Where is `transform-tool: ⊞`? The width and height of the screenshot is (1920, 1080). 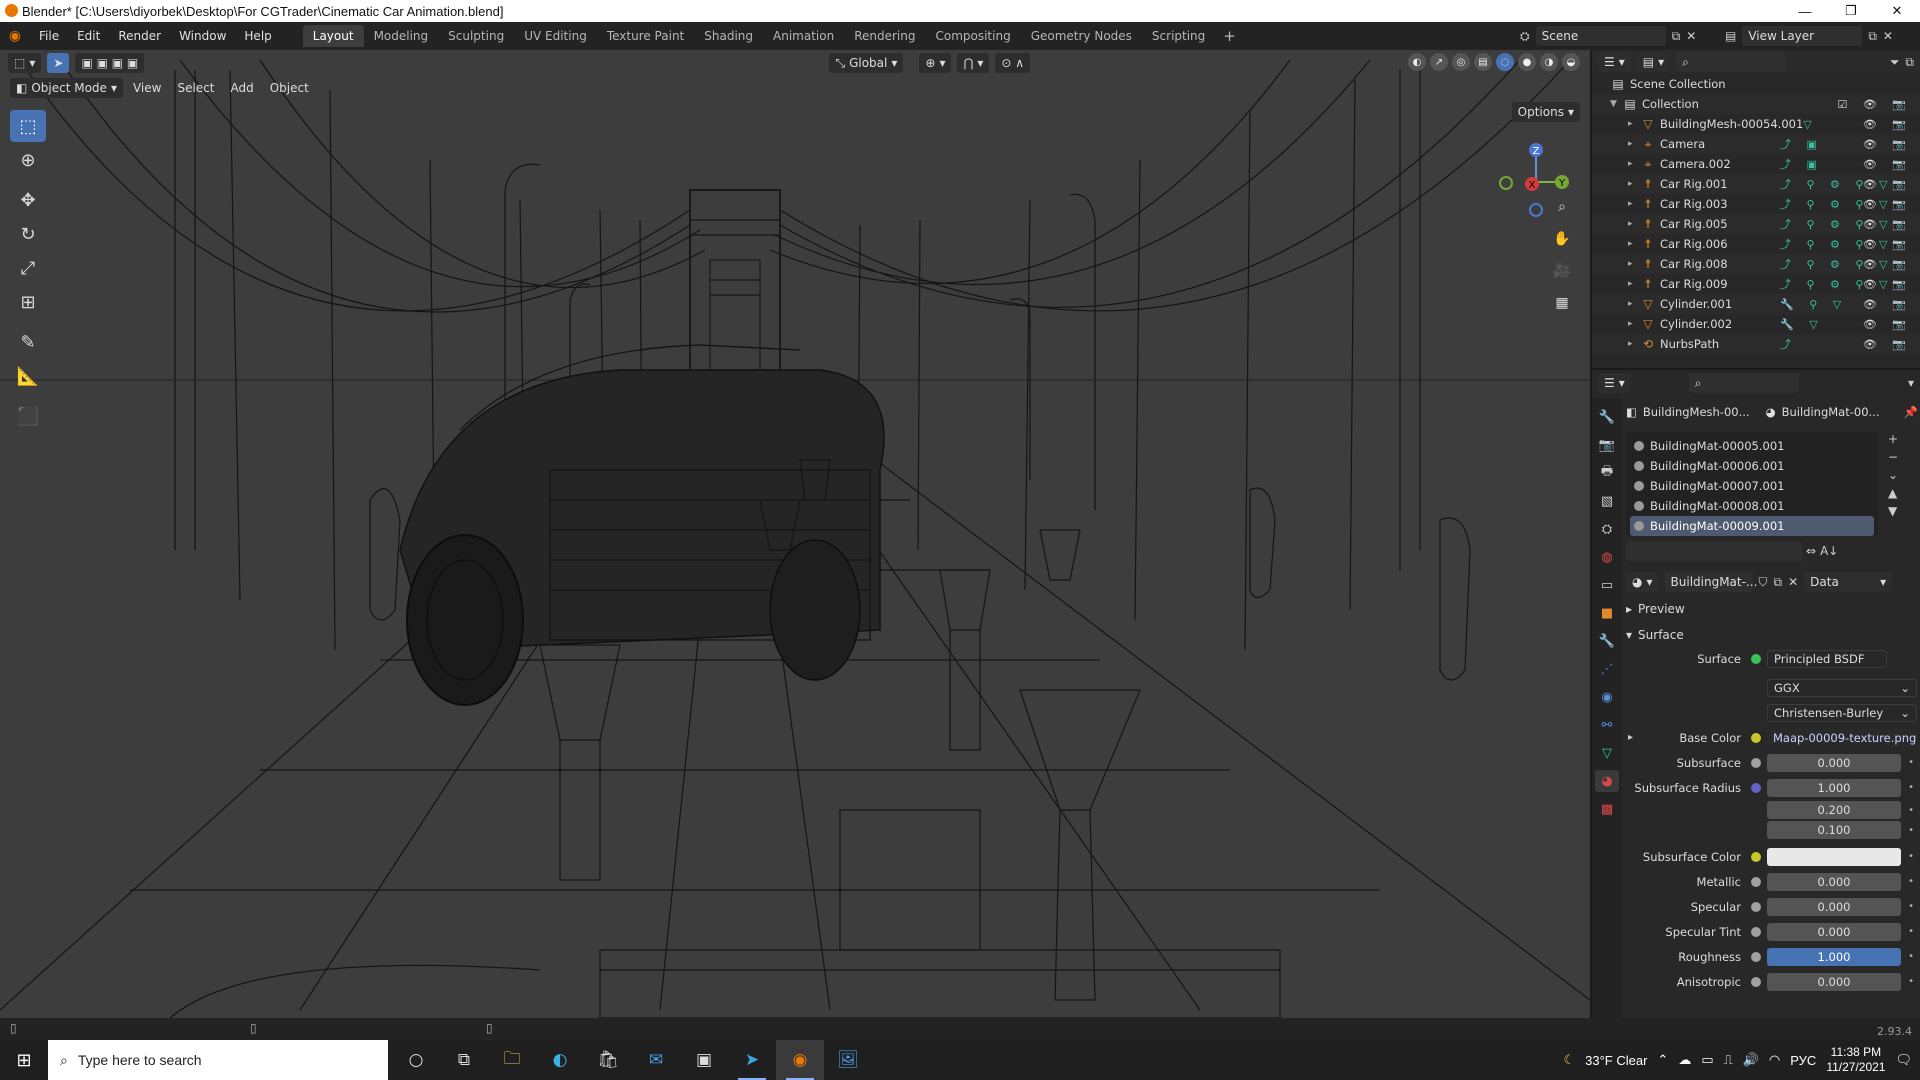
transform-tool: ⊞ is located at coordinates (28, 302).